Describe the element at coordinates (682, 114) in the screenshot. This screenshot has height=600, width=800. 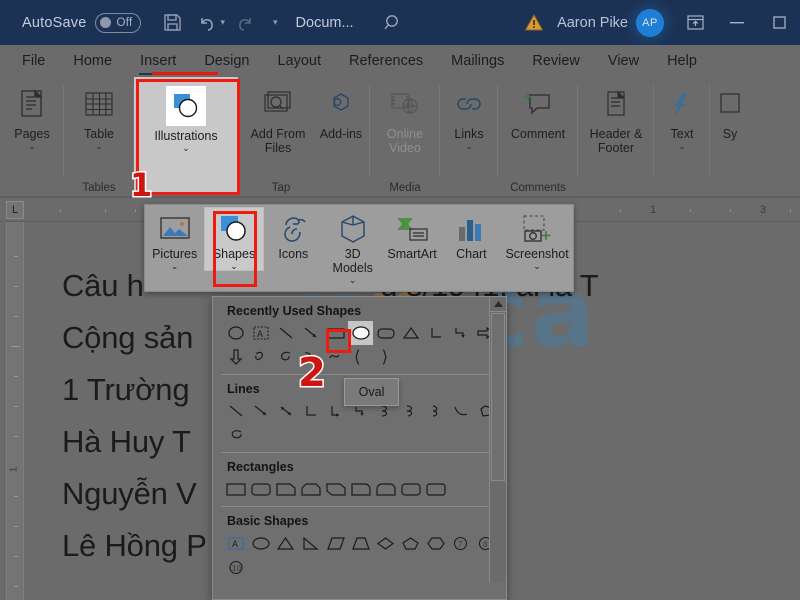
I see `text-button: Text ⌄` at that location.